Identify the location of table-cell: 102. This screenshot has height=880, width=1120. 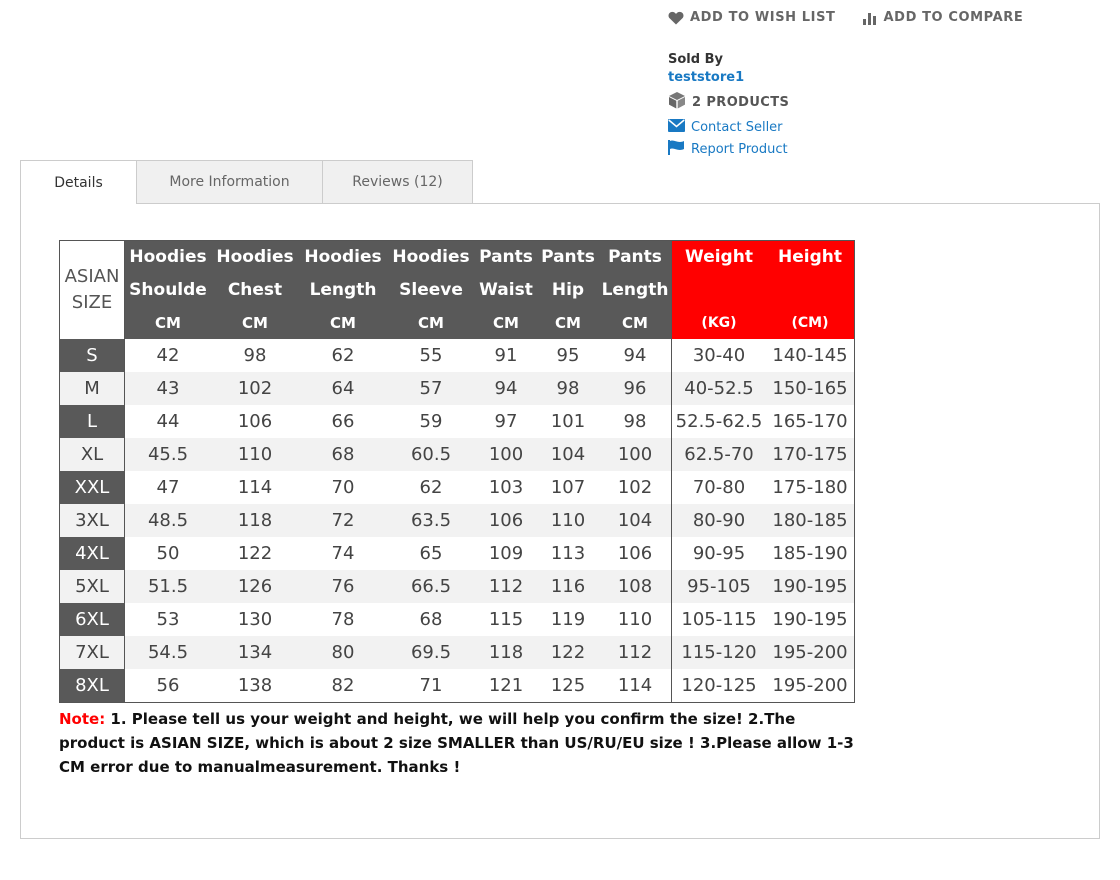
(635, 487).